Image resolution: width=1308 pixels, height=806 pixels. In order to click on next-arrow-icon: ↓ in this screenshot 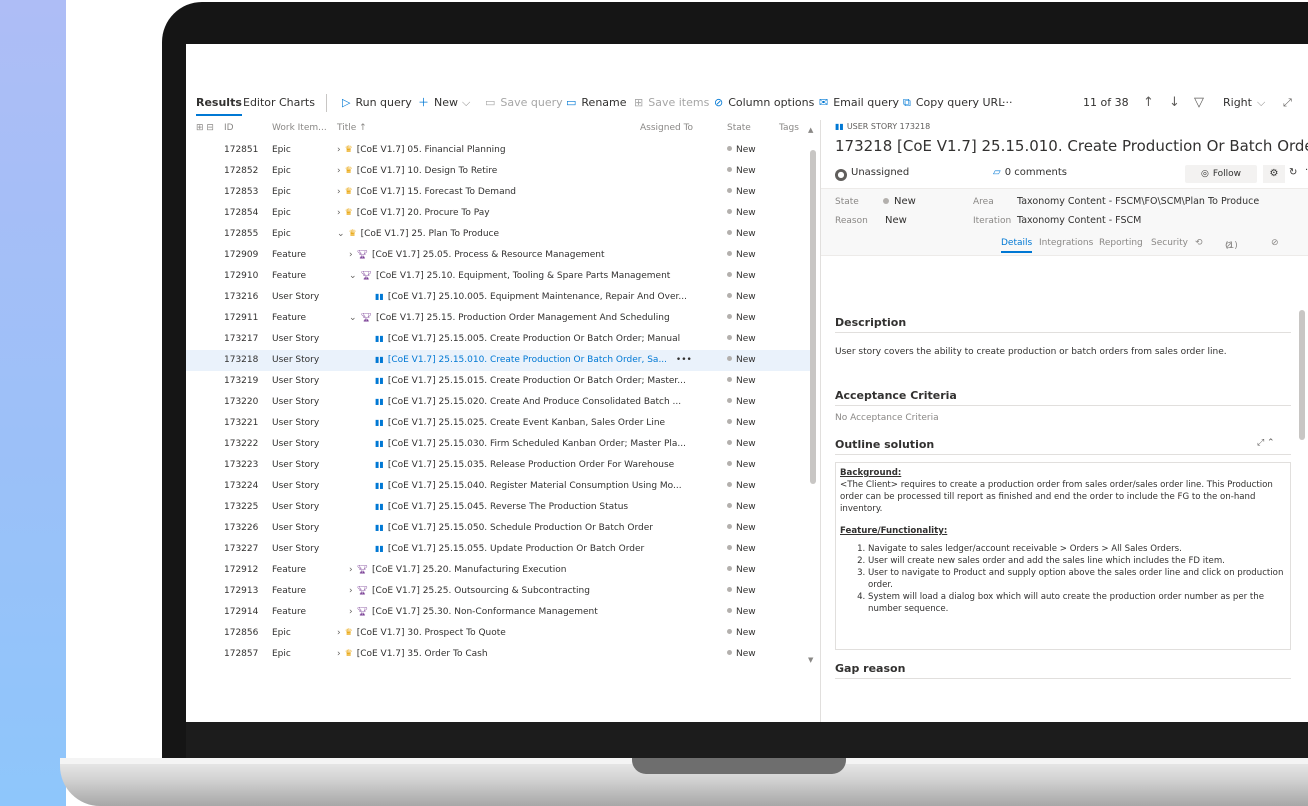, I will do `click(1174, 103)`.